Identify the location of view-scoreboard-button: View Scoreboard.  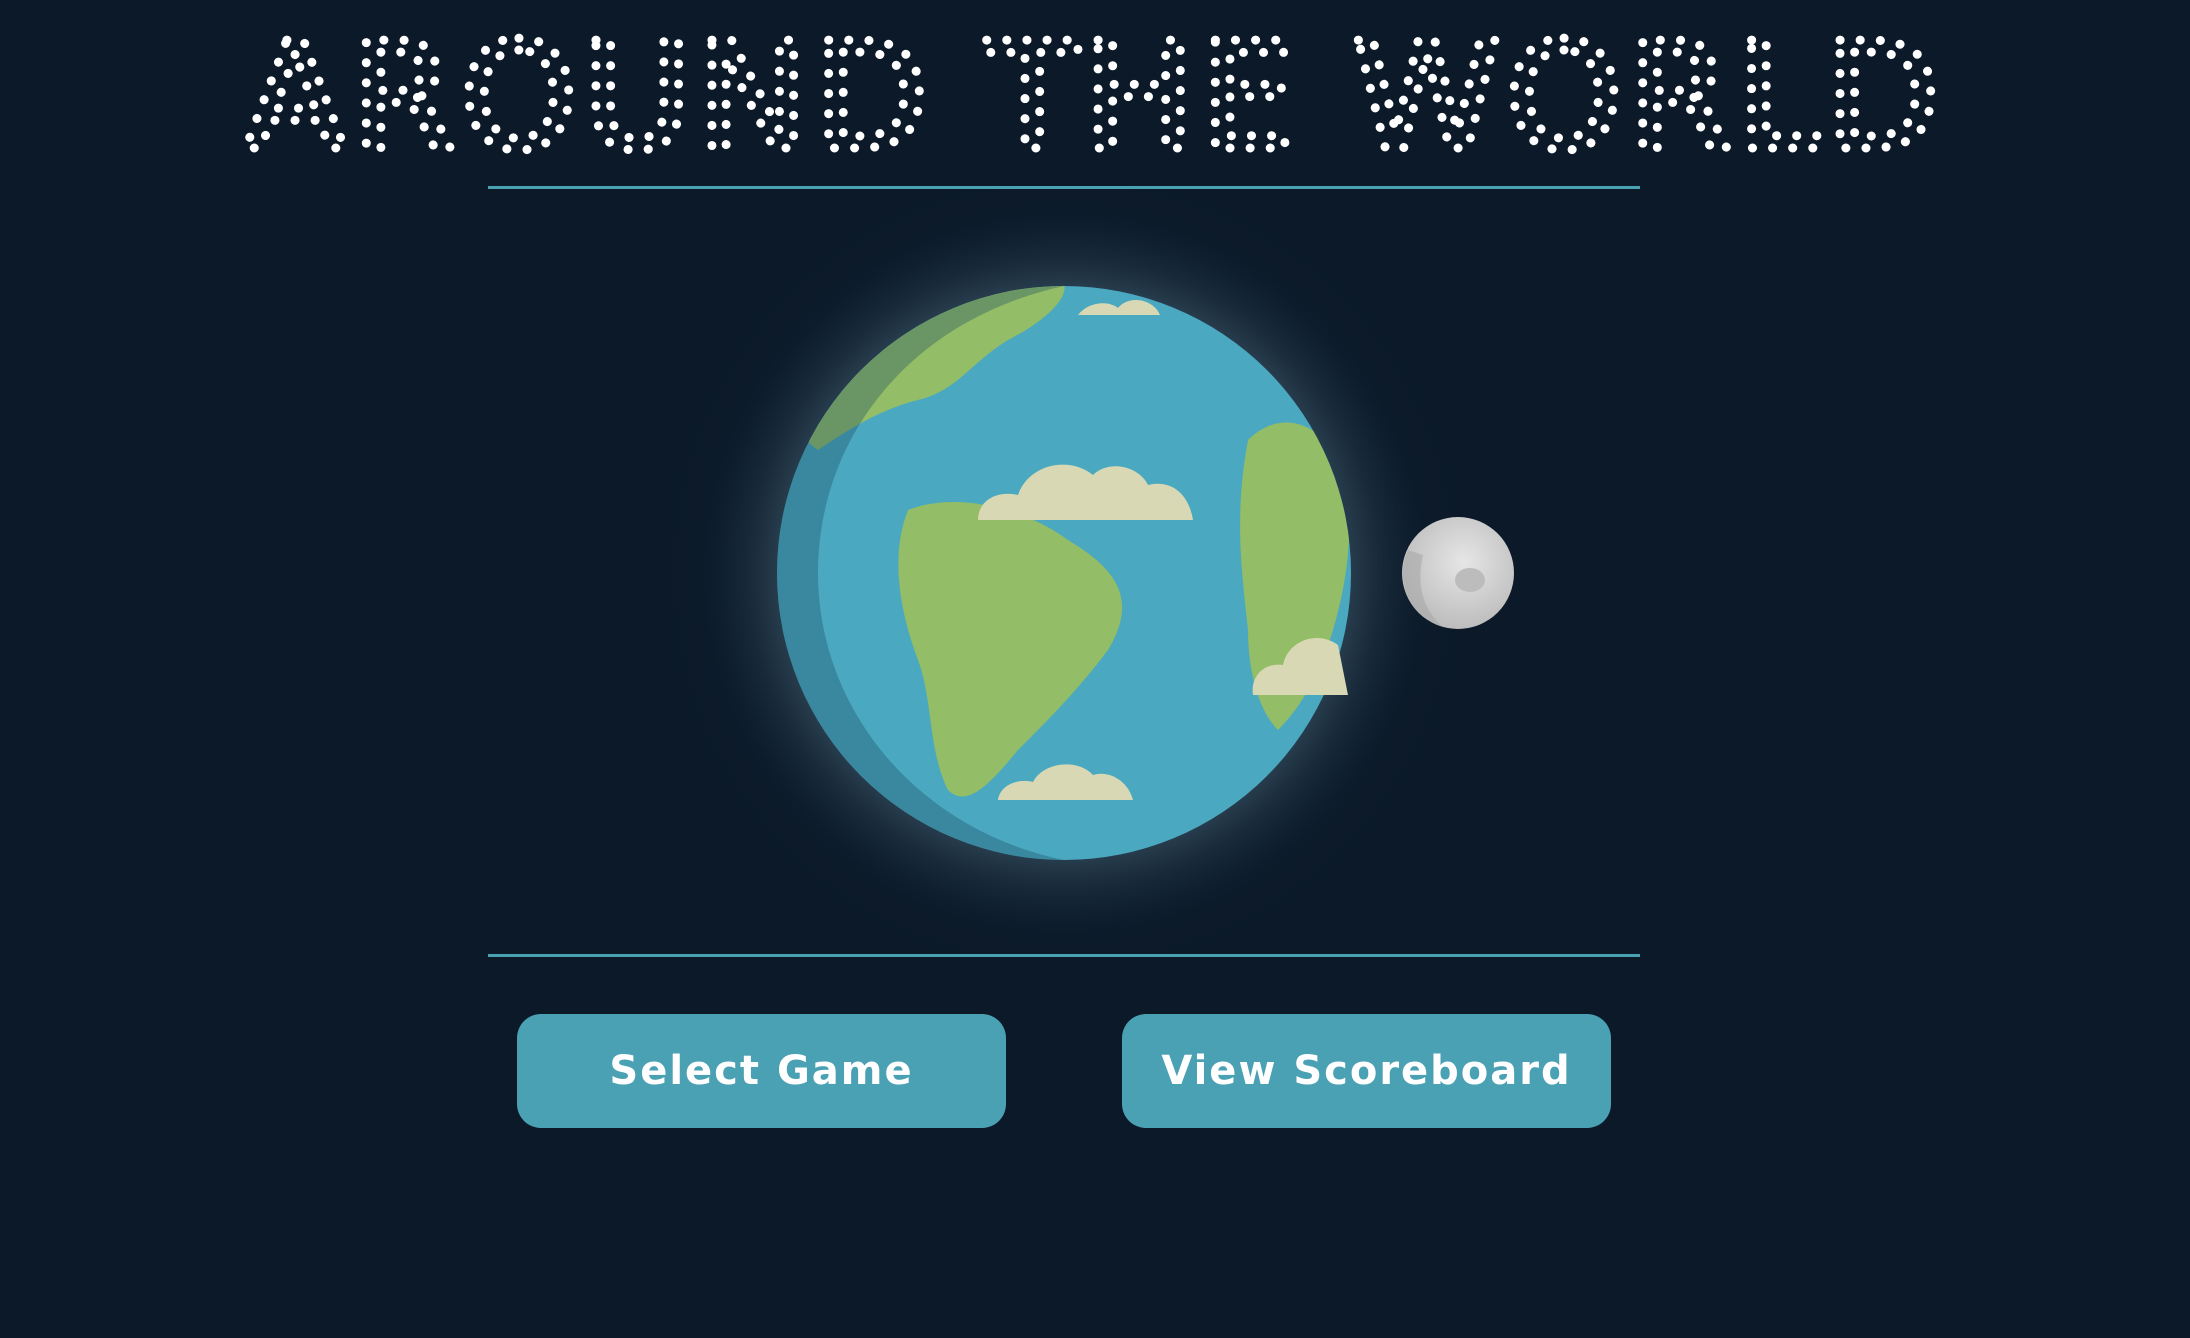
(1366, 1071).